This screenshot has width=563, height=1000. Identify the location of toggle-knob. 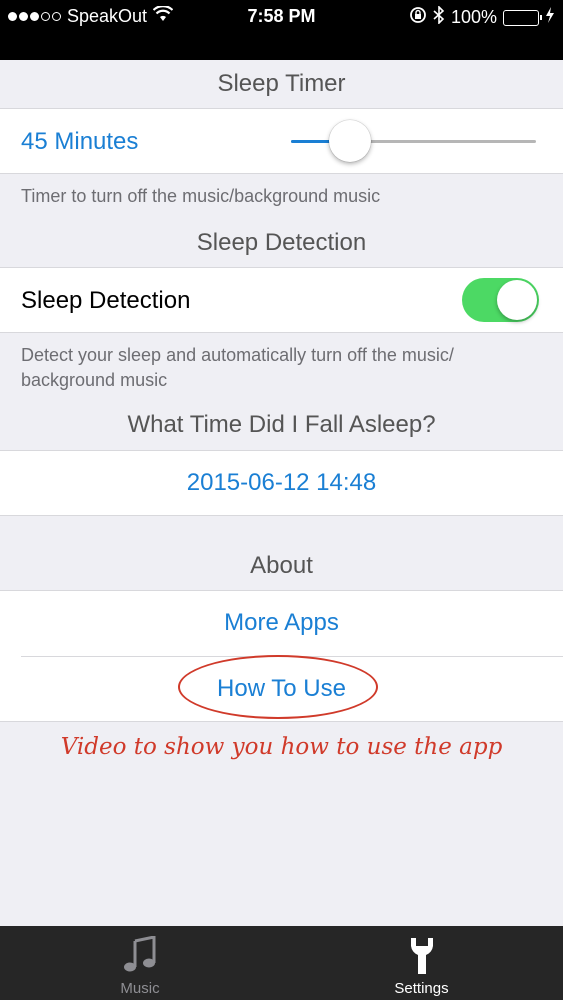
(517, 300).